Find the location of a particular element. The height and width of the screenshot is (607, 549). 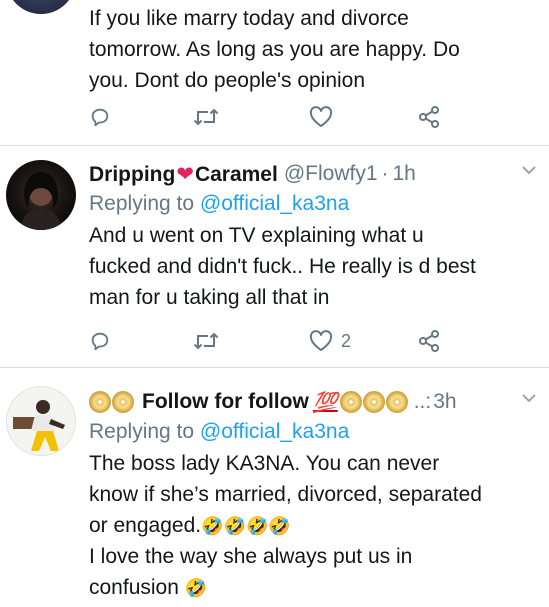

tweet-text-line: tomorrow. As long as you are happy. Do is located at coordinates (274, 49).